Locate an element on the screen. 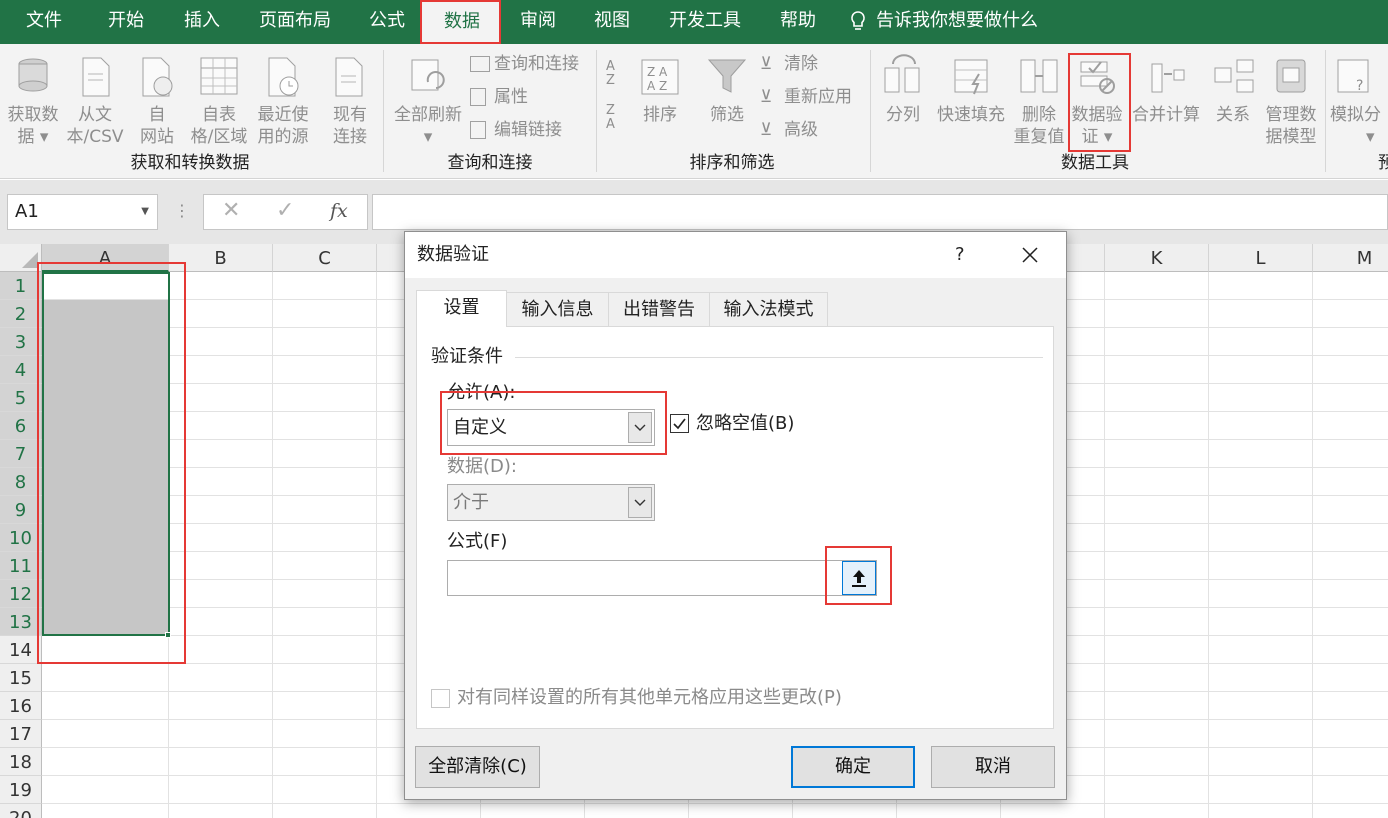  group-get-transform-label: 获取和转换数据 is located at coordinates (190, 163).